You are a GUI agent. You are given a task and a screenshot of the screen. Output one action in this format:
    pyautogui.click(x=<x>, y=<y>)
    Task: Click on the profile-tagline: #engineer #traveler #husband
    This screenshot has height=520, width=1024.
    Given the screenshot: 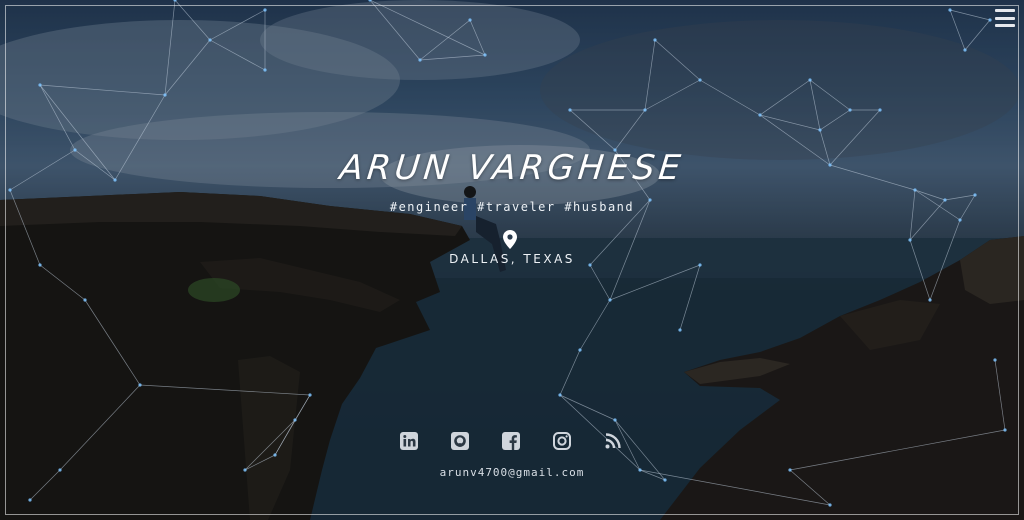 What is the action you would take?
    pyautogui.click(x=512, y=207)
    